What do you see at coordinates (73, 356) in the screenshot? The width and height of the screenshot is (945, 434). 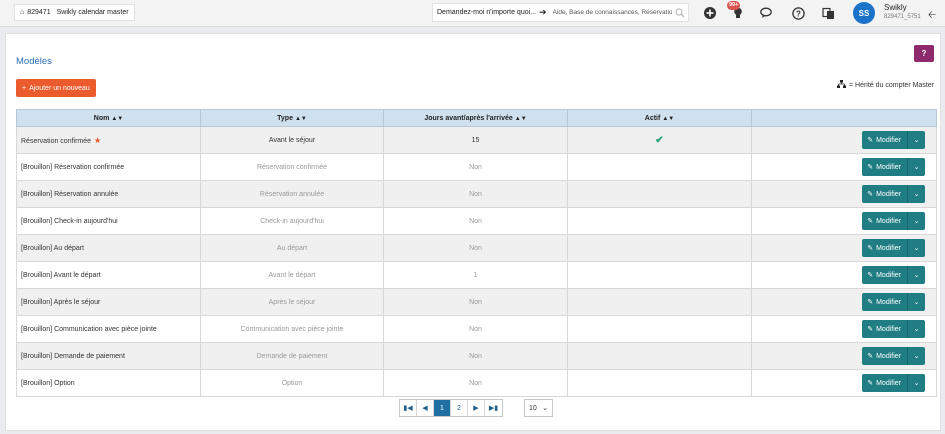 I see `template-name: [Brouillon] Demande de paiement` at bounding box center [73, 356].